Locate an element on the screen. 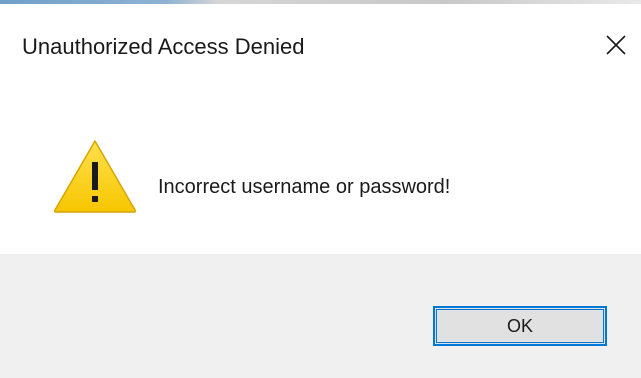 This screenshot has height=378, width=641. close-button is located at coordinates (616, 45).